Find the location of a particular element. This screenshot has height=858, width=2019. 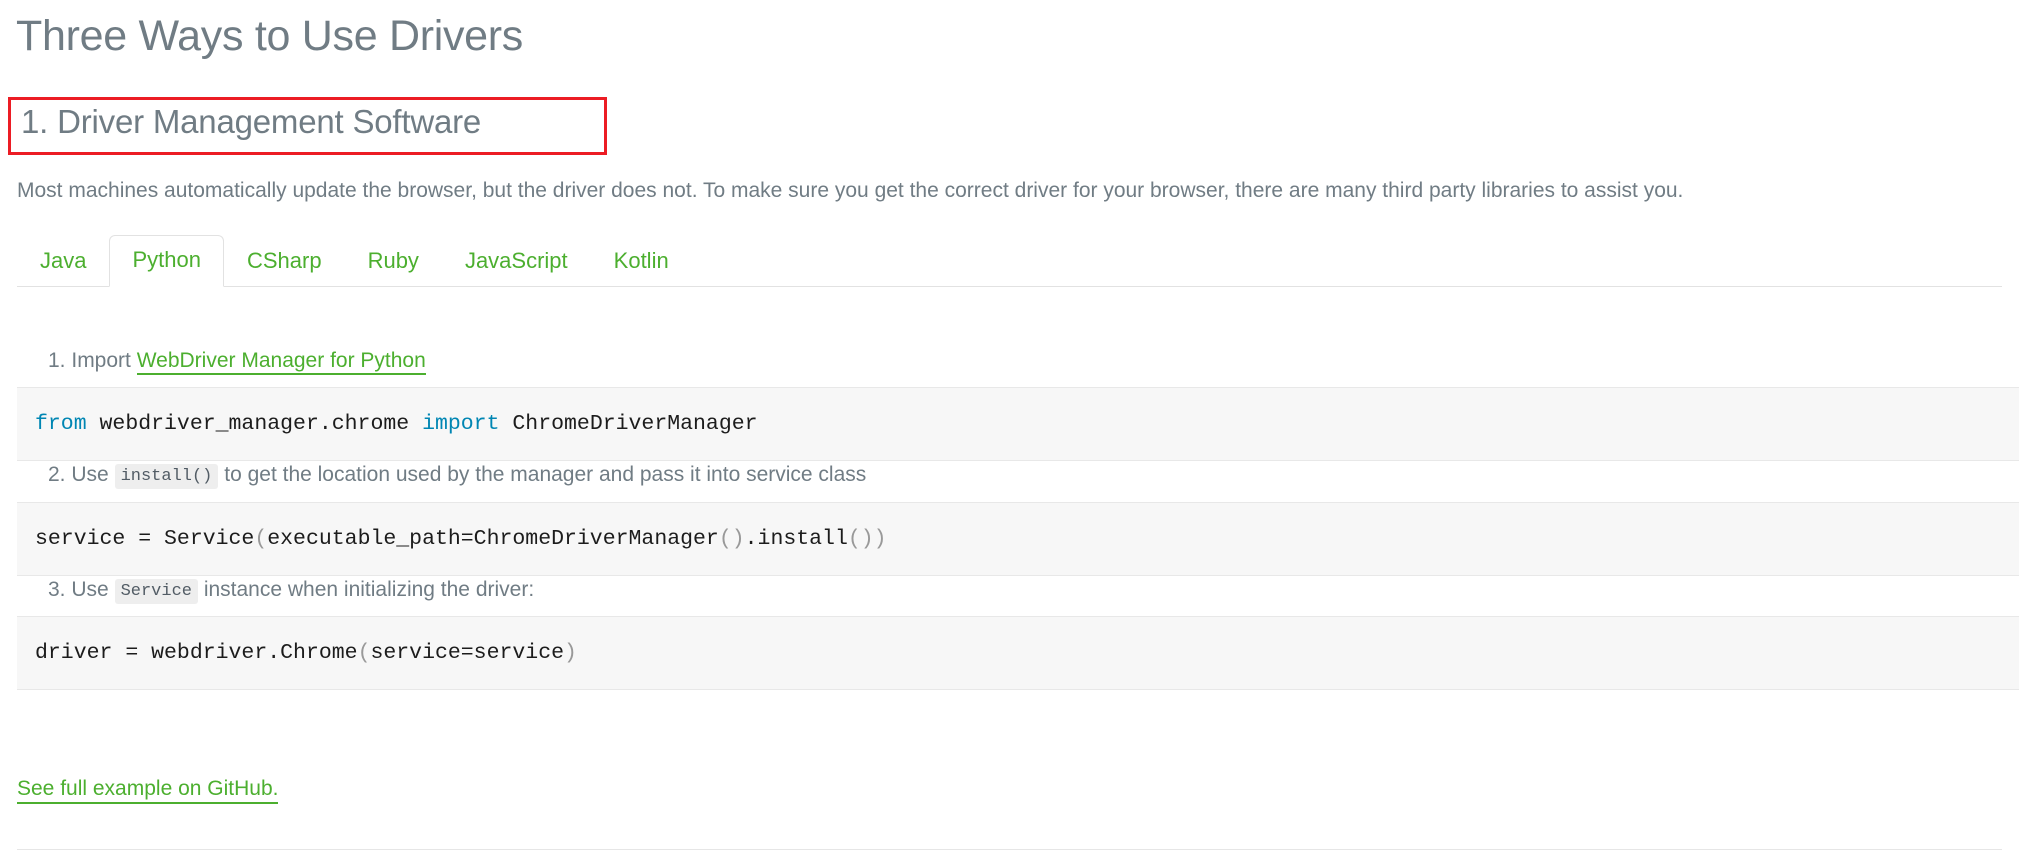

step-3-prefix: Use is located at coordinates (90, 589).